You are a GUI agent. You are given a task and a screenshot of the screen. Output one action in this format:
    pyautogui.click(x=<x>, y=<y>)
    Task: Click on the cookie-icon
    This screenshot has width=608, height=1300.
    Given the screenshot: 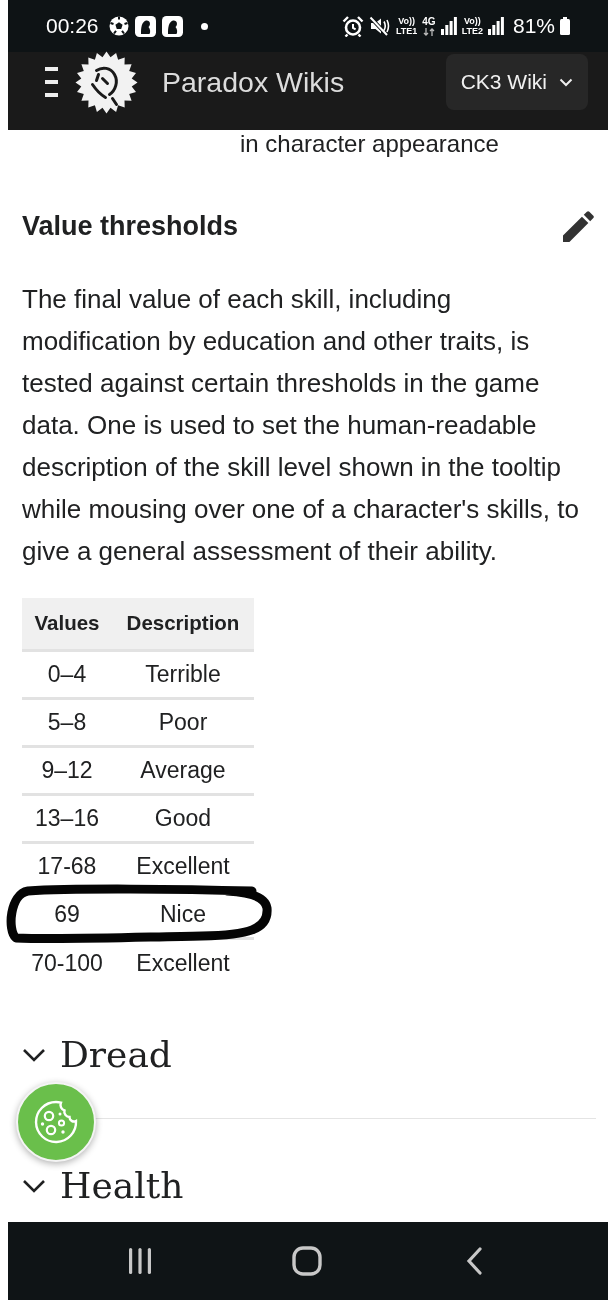 What is the action you would take?
    pyautogui.click(x=56, y=1122)
    